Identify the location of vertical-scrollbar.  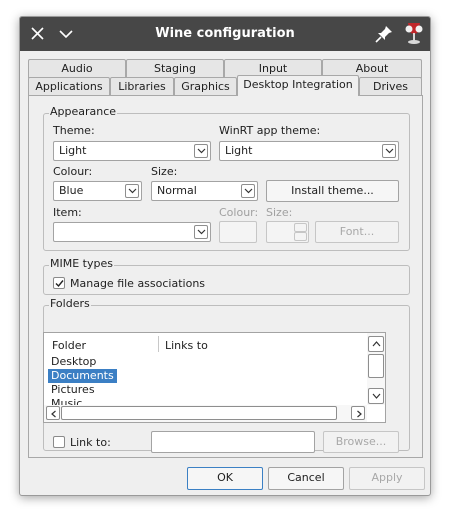
(376, 369).